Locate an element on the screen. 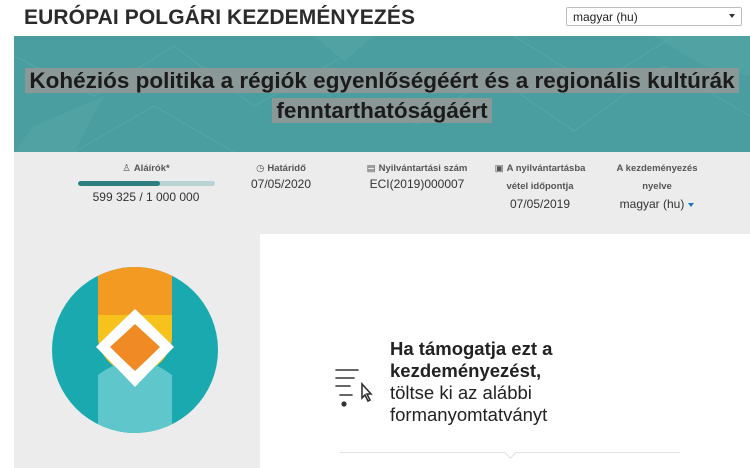 Image resolution: width=750 pixels, height=468 pixels. registration-date-value: 07/05/2019 is located at coordinates (540, 204).